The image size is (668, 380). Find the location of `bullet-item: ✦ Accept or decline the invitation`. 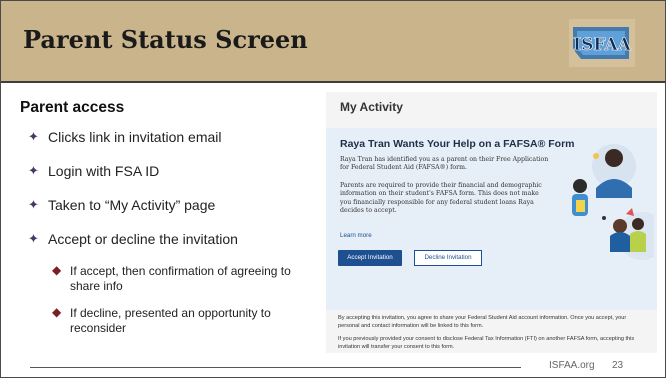

bullet-item: ✦ Accept or decline the invitation is located at coordinates (173, 247).